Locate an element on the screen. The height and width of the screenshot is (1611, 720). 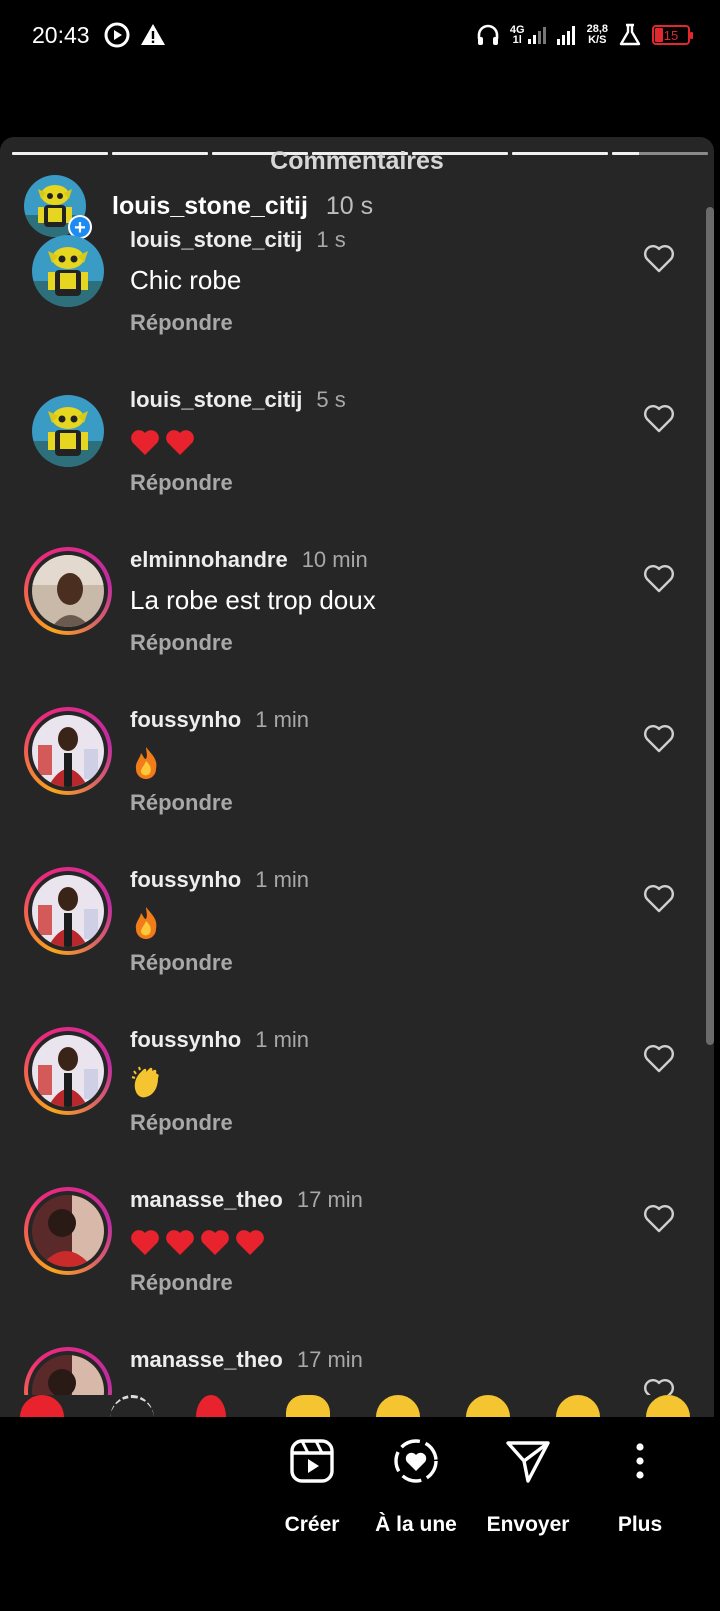
status-bar: 20:43 4G 1l 28,8 K/S 15 is located at coordinates (360, 36).